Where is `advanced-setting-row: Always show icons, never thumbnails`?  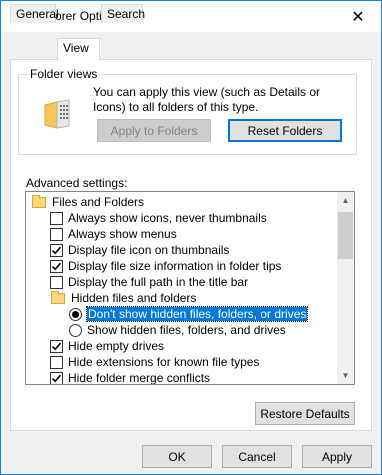
advanced-setting-row: Always show icons, never thumbnails is located at coordinates (158, 218).